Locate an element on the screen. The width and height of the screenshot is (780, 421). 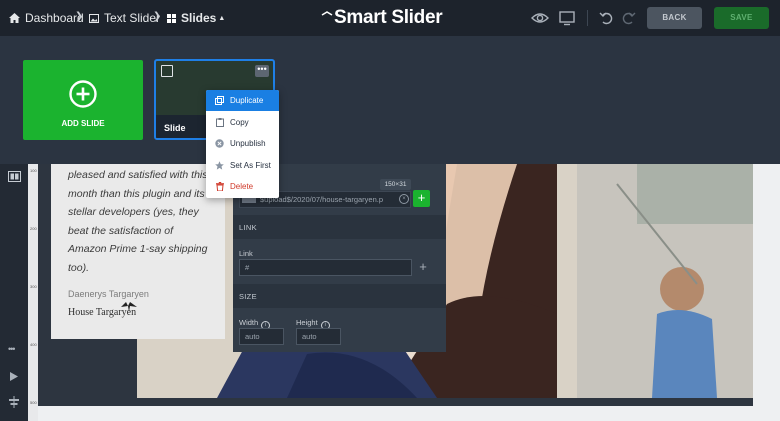
quote-line: Amazon Prime 1-say shipping is located at coordinates (138, 249).